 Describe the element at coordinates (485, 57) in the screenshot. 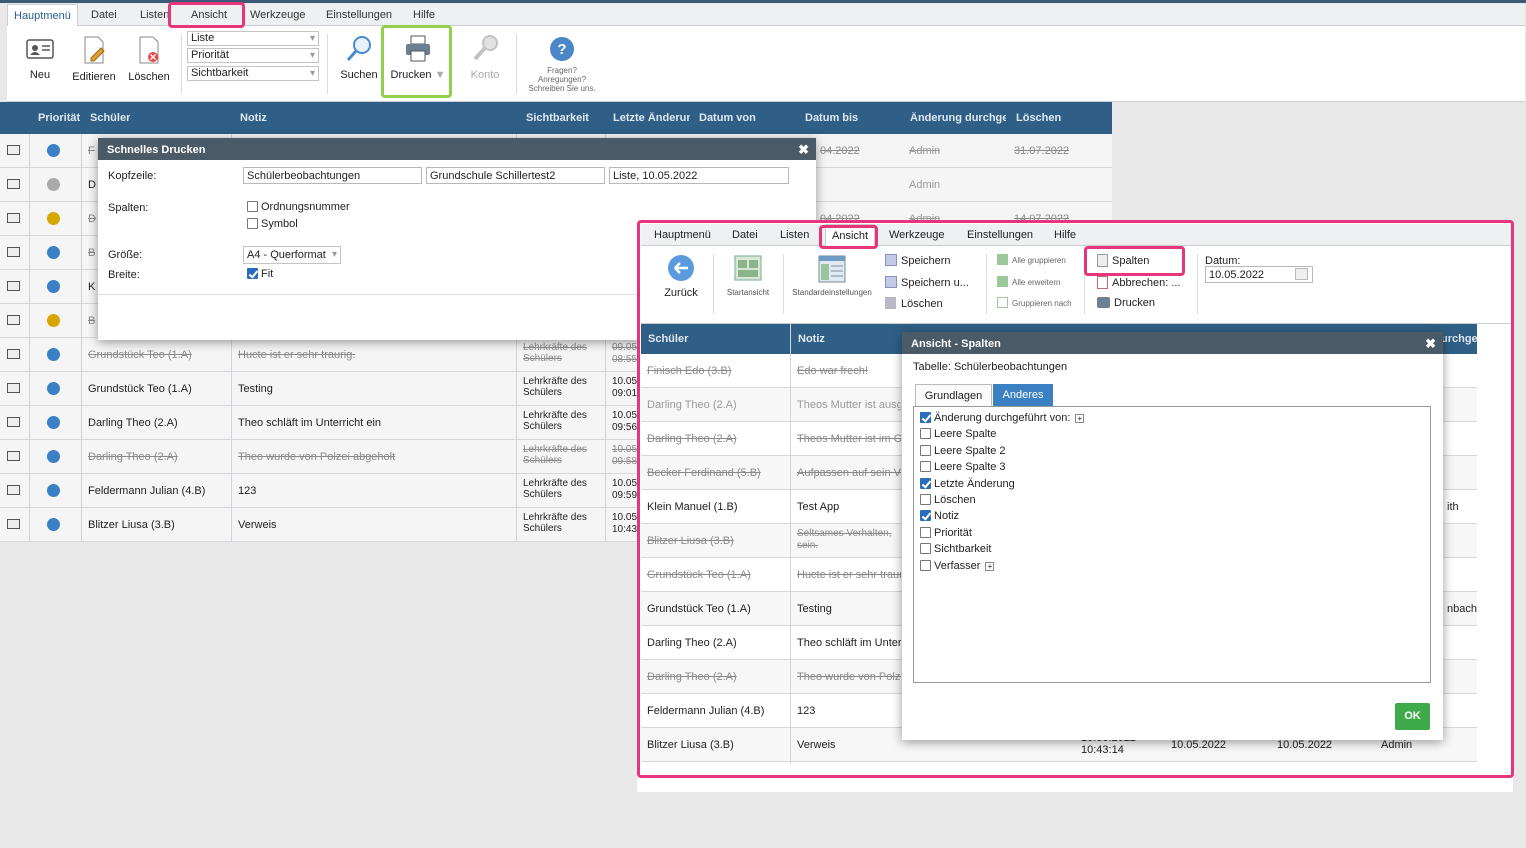

I see `account-button: Konto` at that location.